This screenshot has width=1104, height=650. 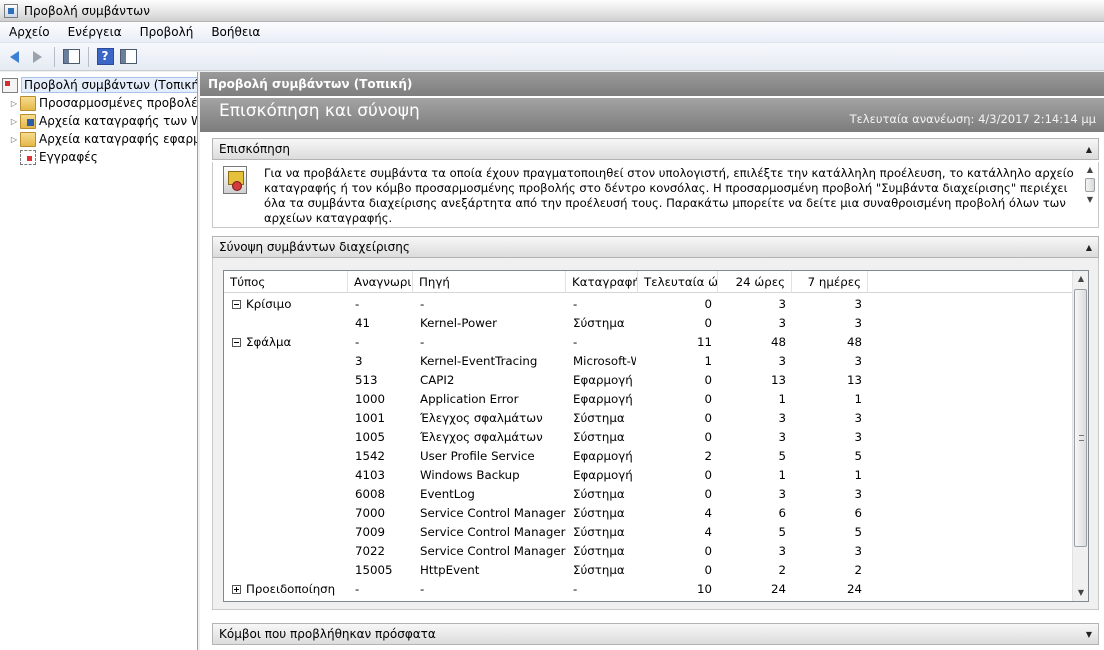 What do you see at coordinates (678, 282) in the screenshot?
I see `column-header-last-hour: Τελευταία ώρα` at bounding box center [678, 282].